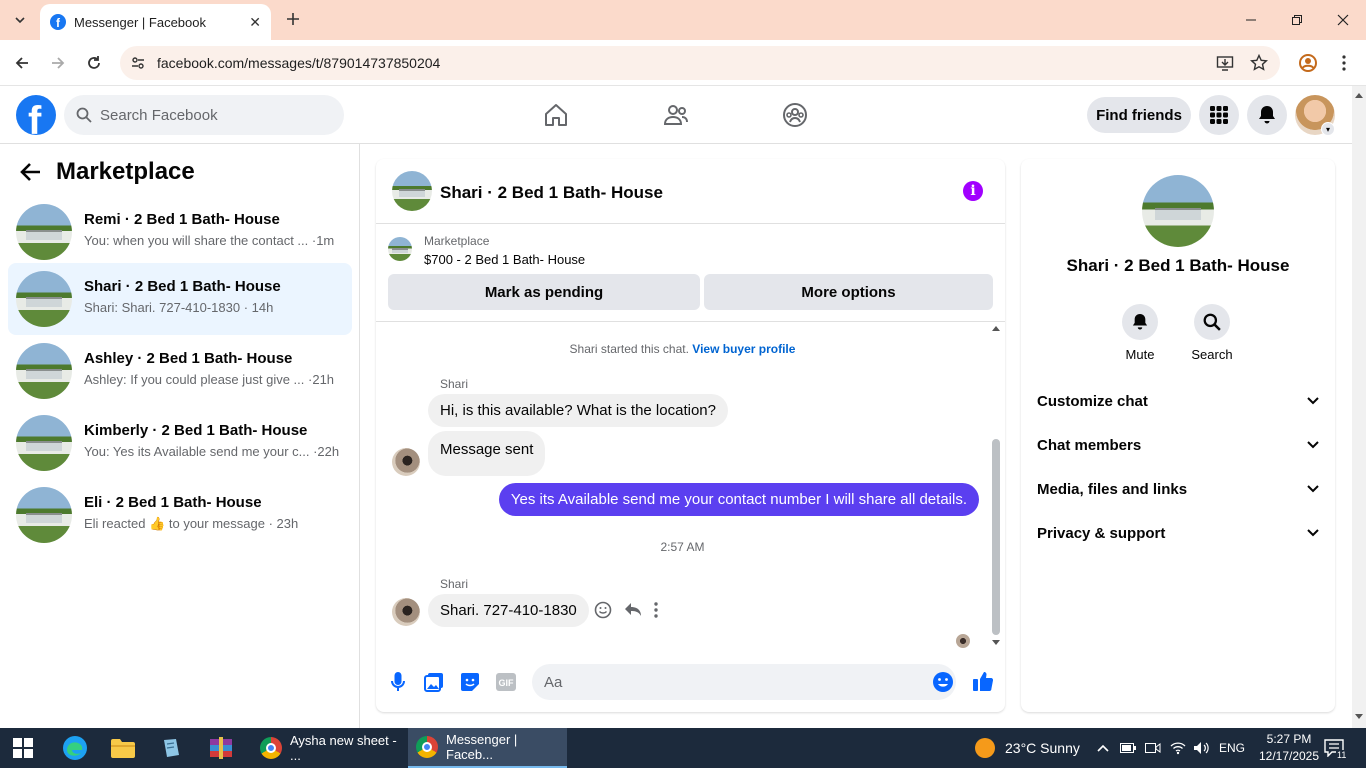  What do you see at coordinates (84, 115) in the screenshot?
I see `search-icon` at bounding box center [84, 115].